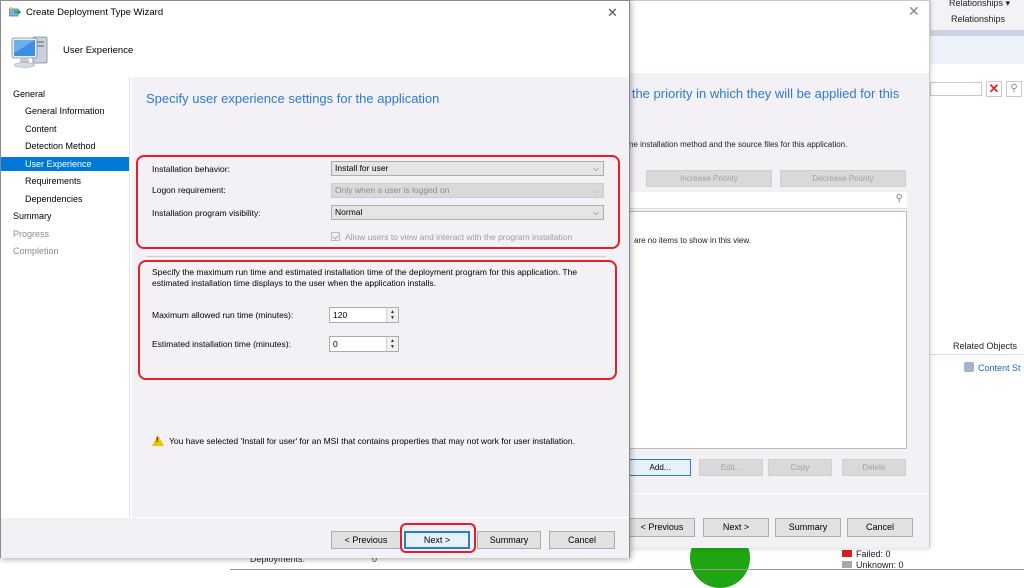 This screenshot has width=1024, height=588. What do you see at coordinates (335, 236) in the screenshot?
I see `checkbox-checked-icon` at bounding box center [335, 236].